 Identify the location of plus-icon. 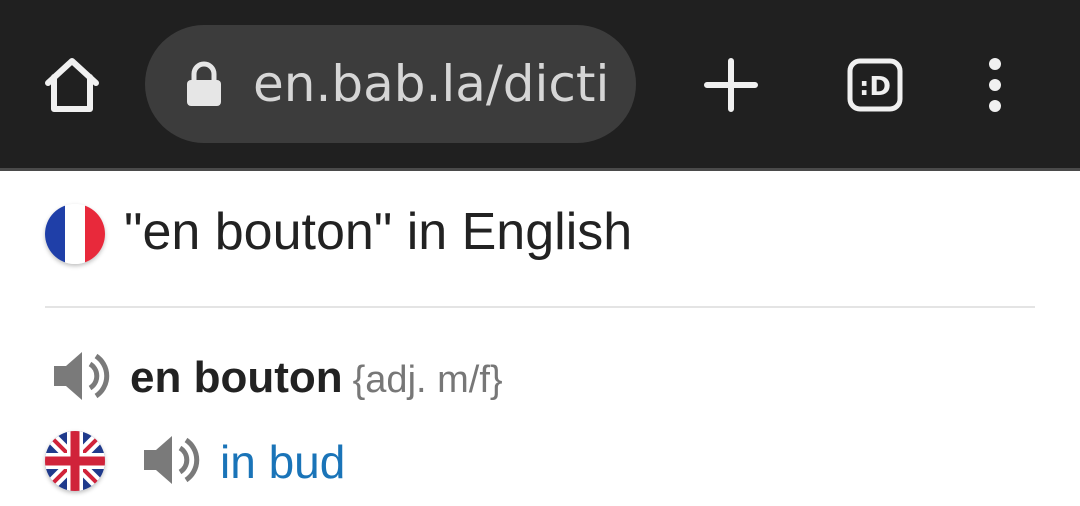
(731, 85).